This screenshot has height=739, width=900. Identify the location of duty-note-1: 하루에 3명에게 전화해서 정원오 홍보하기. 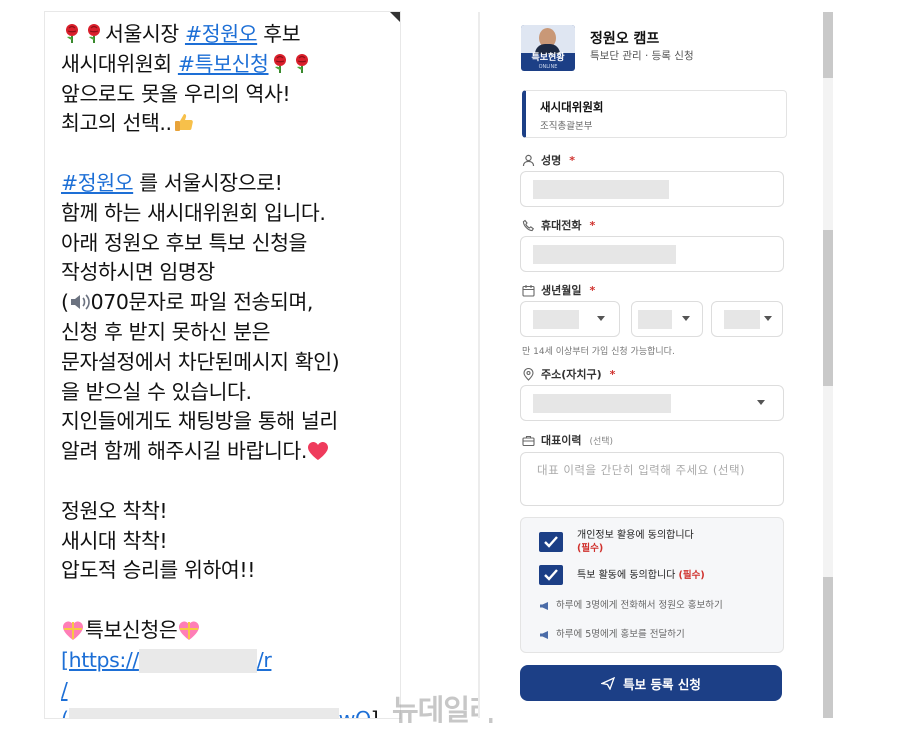
(650, 605).